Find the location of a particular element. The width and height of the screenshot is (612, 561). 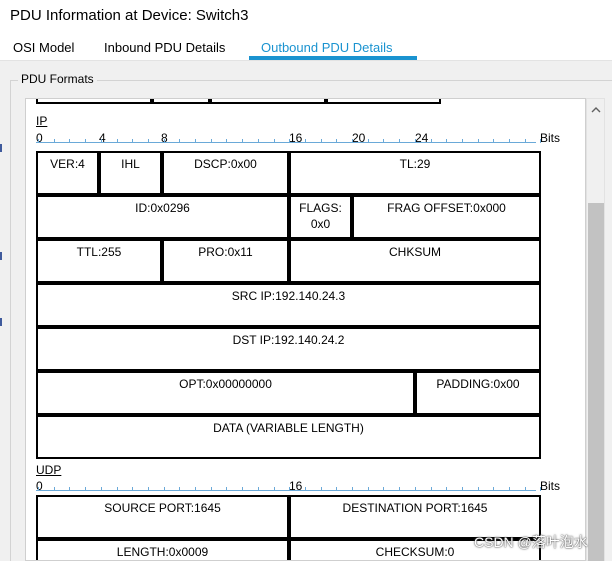

field-label: DESTINATION PORT:1645 is located at coordinates (415, 508).